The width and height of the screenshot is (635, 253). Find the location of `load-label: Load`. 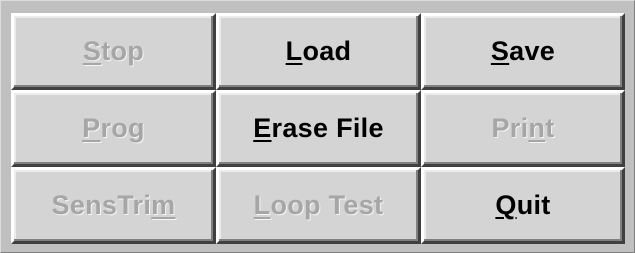

load-label: Load is located at coordinates (318, 51).